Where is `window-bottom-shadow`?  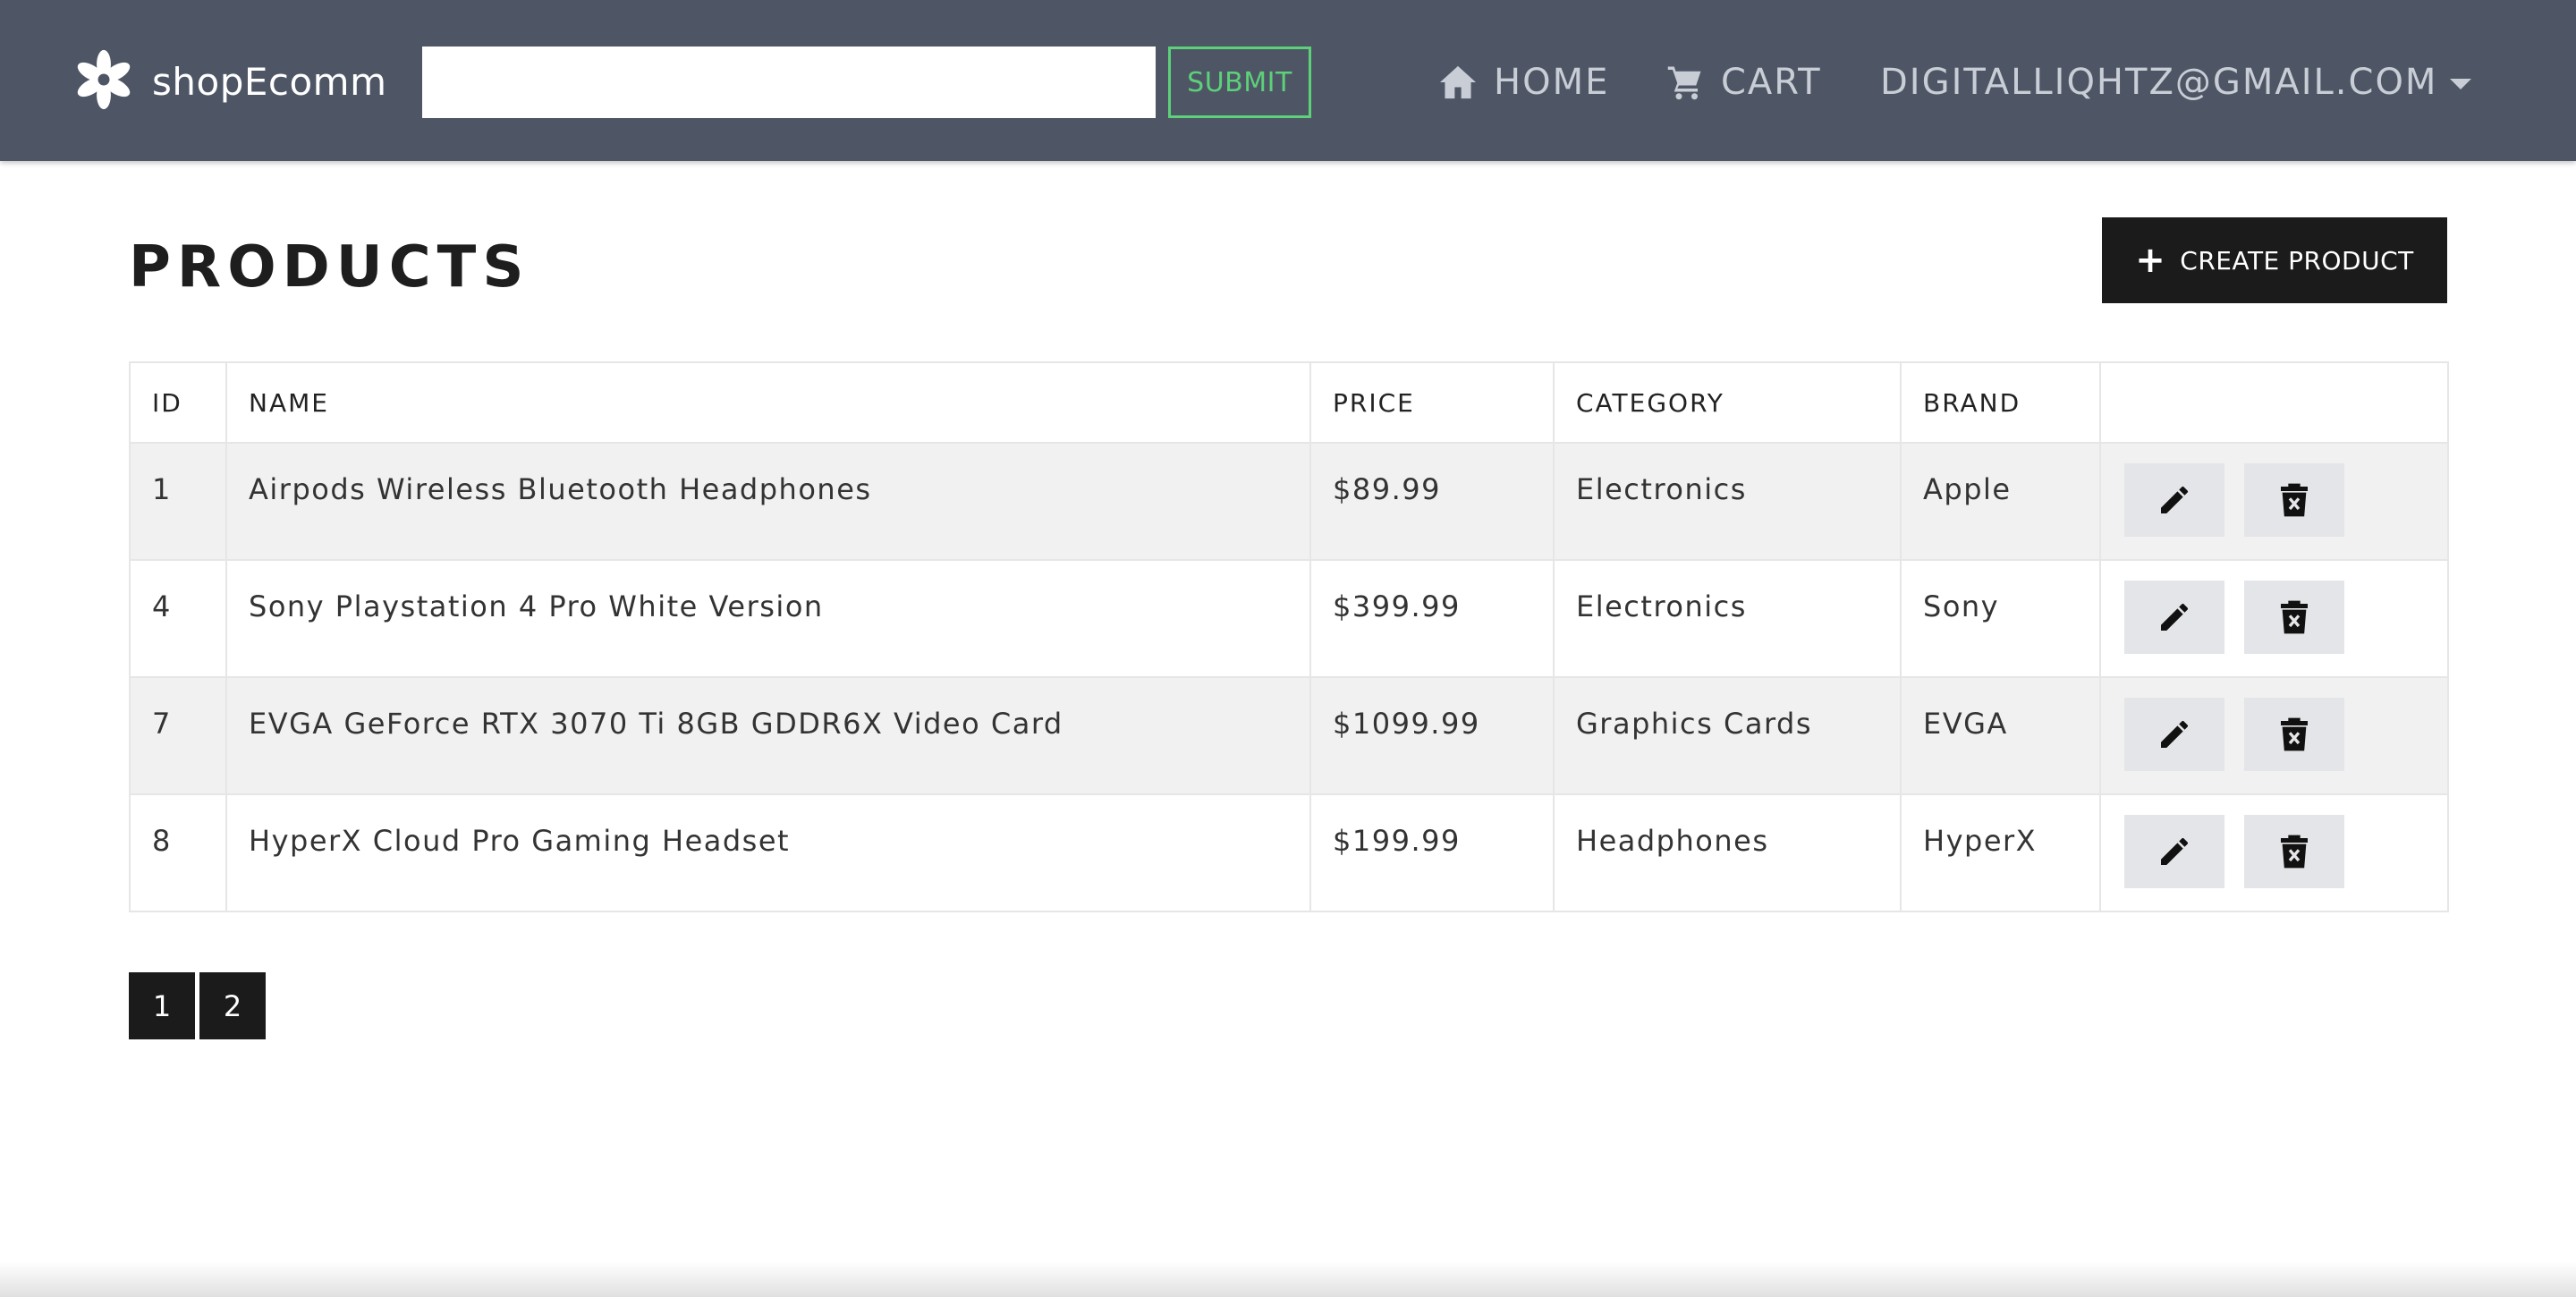
window-bottom-shadow is located at coordinates (1288, 1279).